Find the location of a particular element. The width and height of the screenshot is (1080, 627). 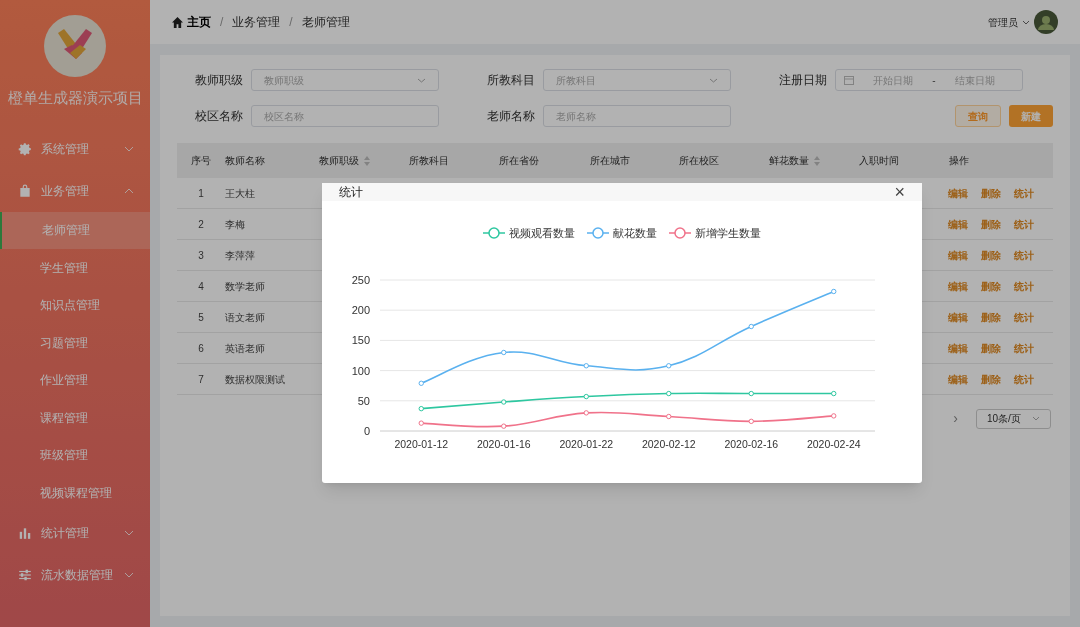

table-cell: 语文老师 is located at coordinates (245, 317).